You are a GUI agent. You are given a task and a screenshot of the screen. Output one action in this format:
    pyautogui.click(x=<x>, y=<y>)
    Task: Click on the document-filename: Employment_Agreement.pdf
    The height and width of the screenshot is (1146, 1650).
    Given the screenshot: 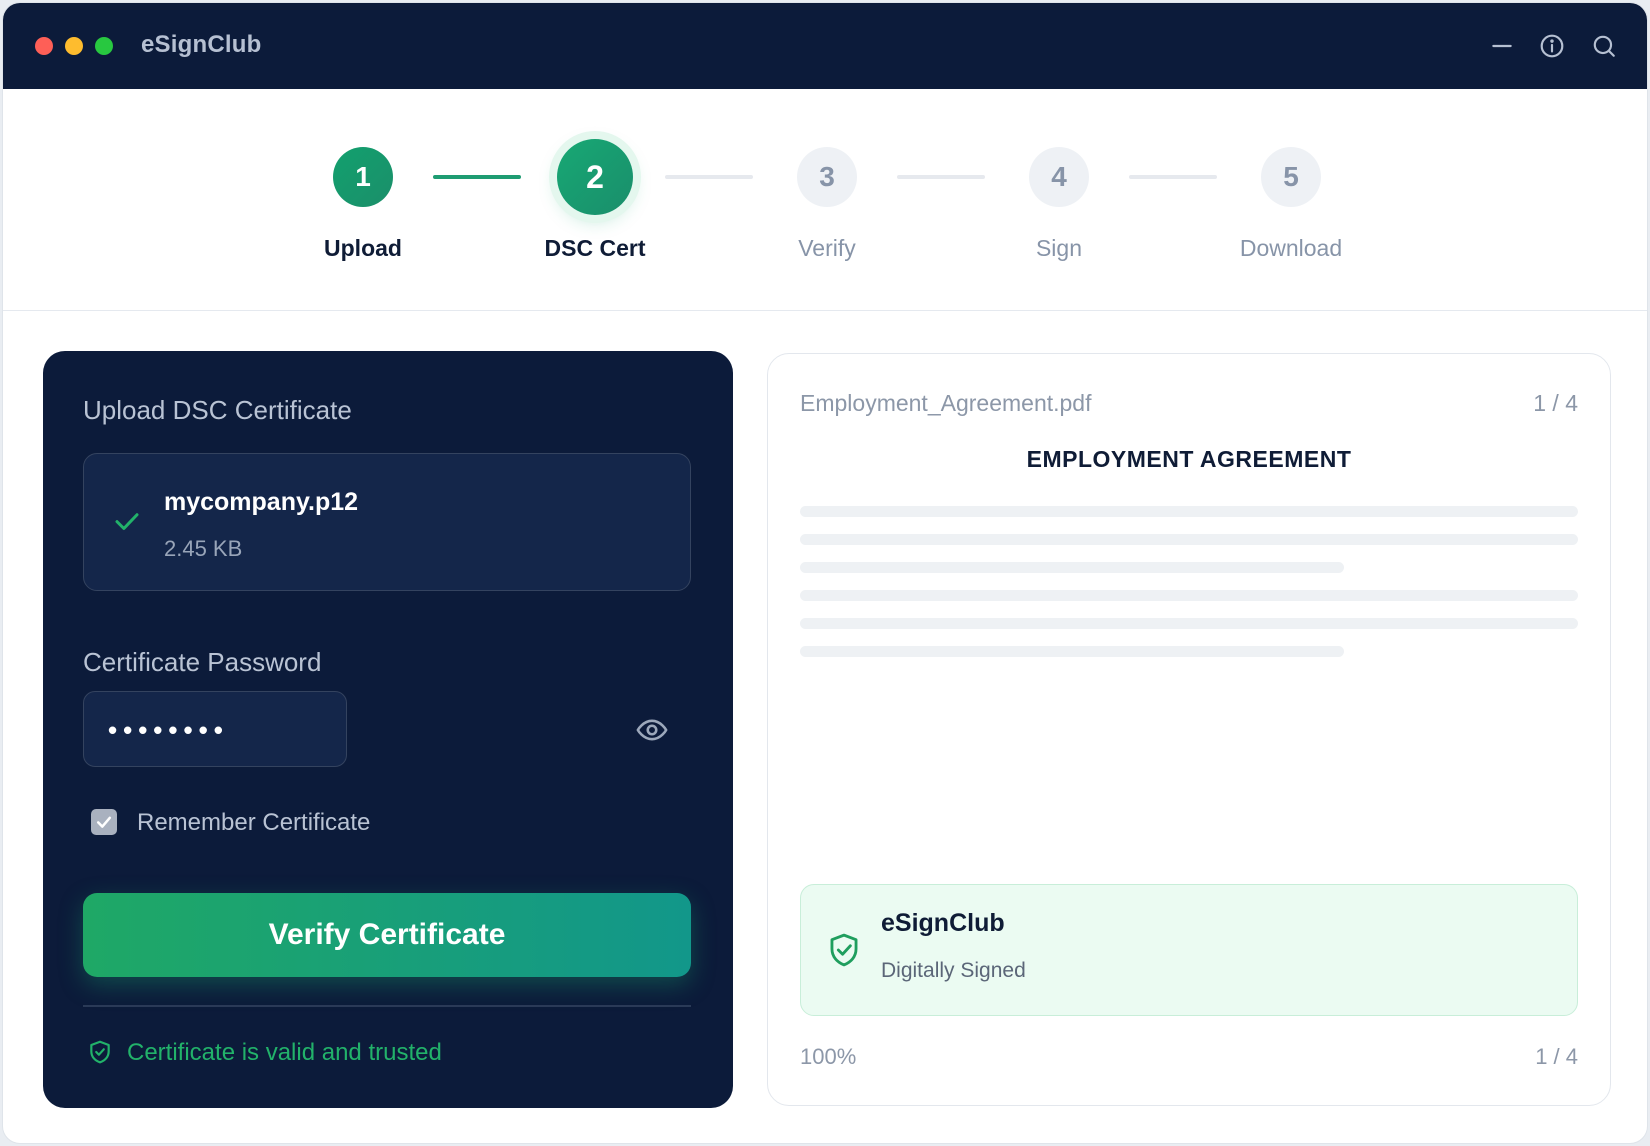 What is the action you would take?
    pyautogui.click(x=946, y=403)
    